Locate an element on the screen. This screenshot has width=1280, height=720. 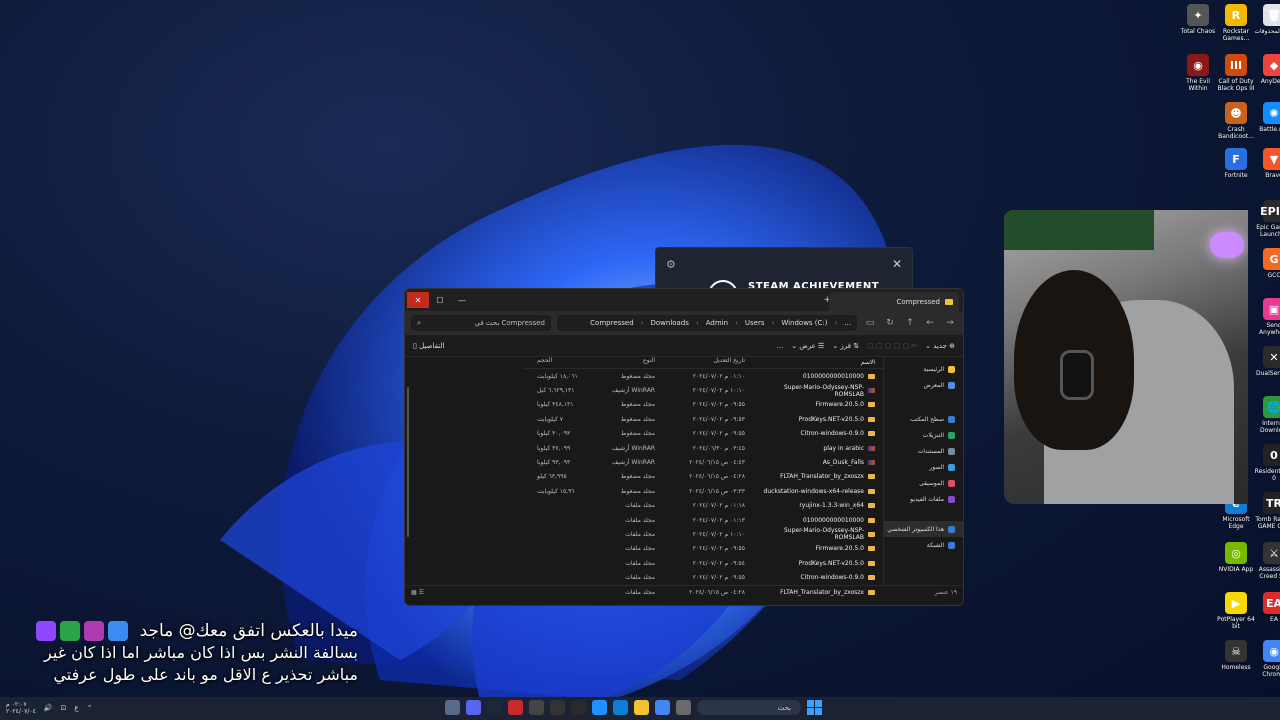
new-menu-button: ⌄ جديد ⊕ is located at coordinates (940, 346).